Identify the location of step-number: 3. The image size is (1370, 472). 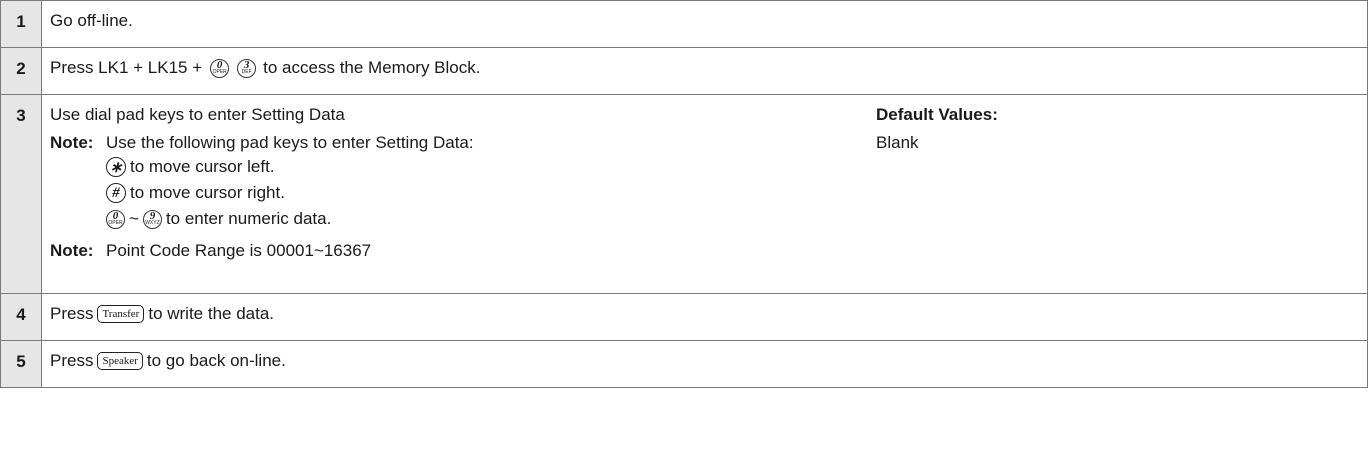
(21, 194).